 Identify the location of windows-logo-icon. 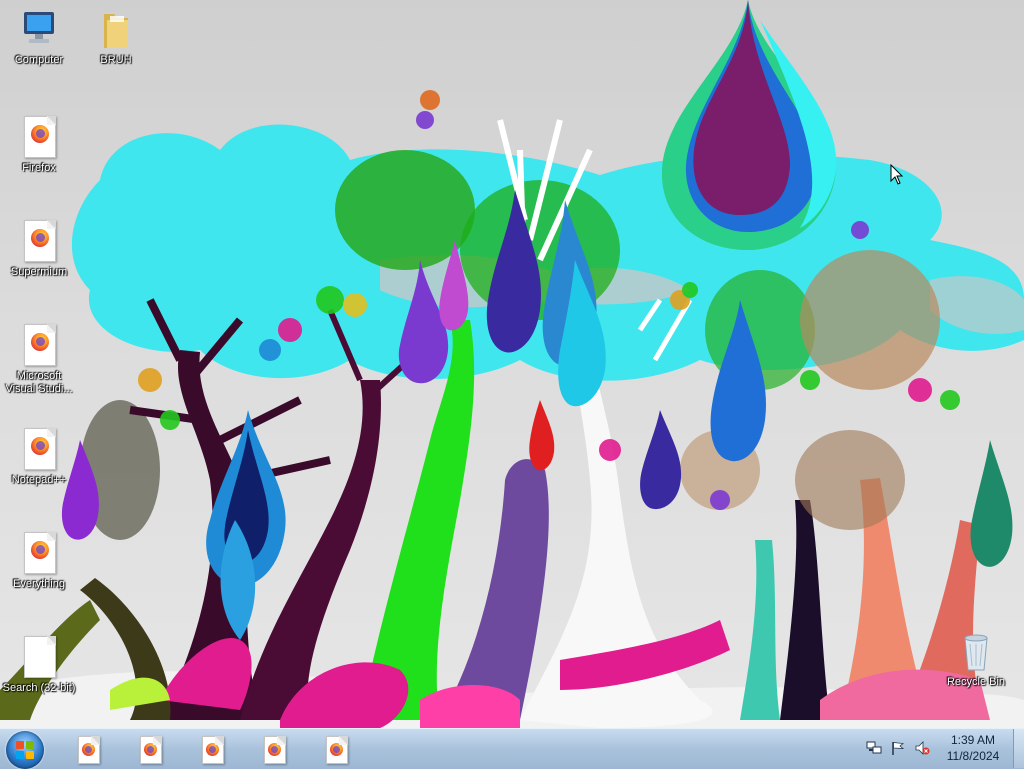
(25, 750).